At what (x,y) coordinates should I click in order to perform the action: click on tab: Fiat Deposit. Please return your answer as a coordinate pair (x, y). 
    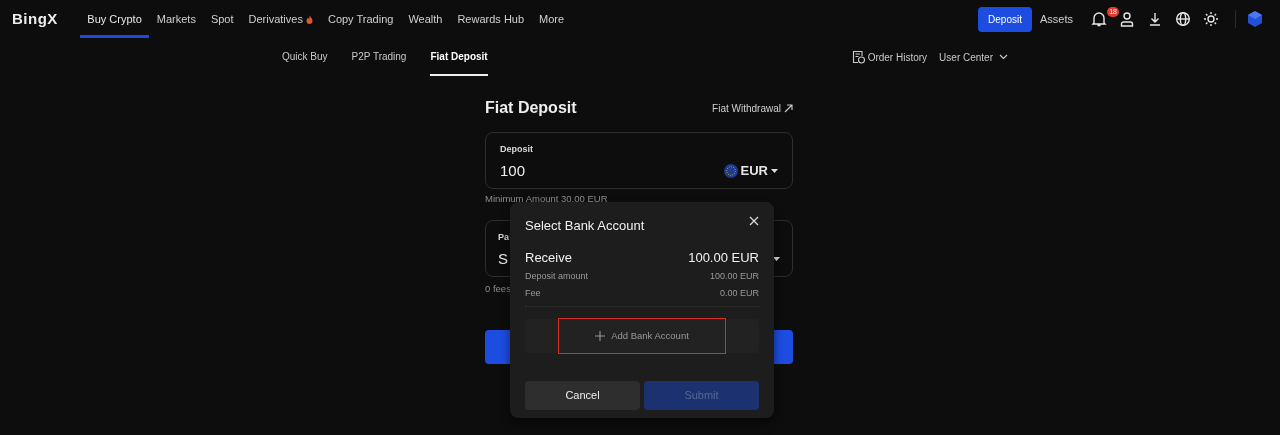
    Looking at the image, I should click on (459, 57).